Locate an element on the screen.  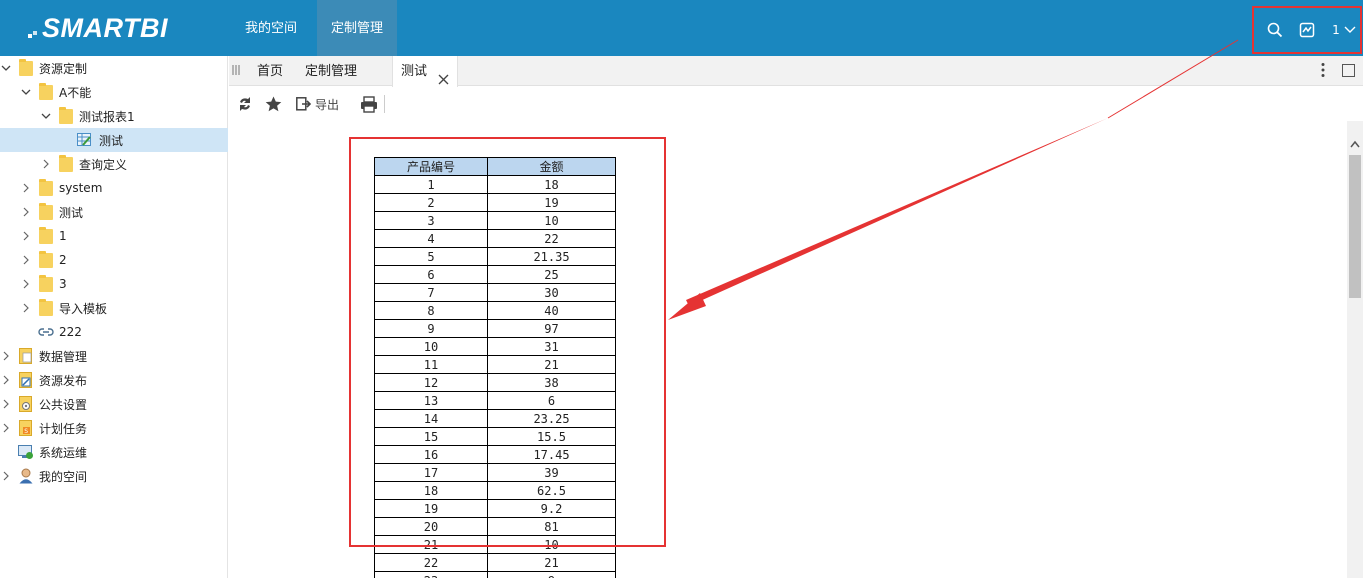
tab-custom-management: 定制管理 is located at coordinates (331, 71).